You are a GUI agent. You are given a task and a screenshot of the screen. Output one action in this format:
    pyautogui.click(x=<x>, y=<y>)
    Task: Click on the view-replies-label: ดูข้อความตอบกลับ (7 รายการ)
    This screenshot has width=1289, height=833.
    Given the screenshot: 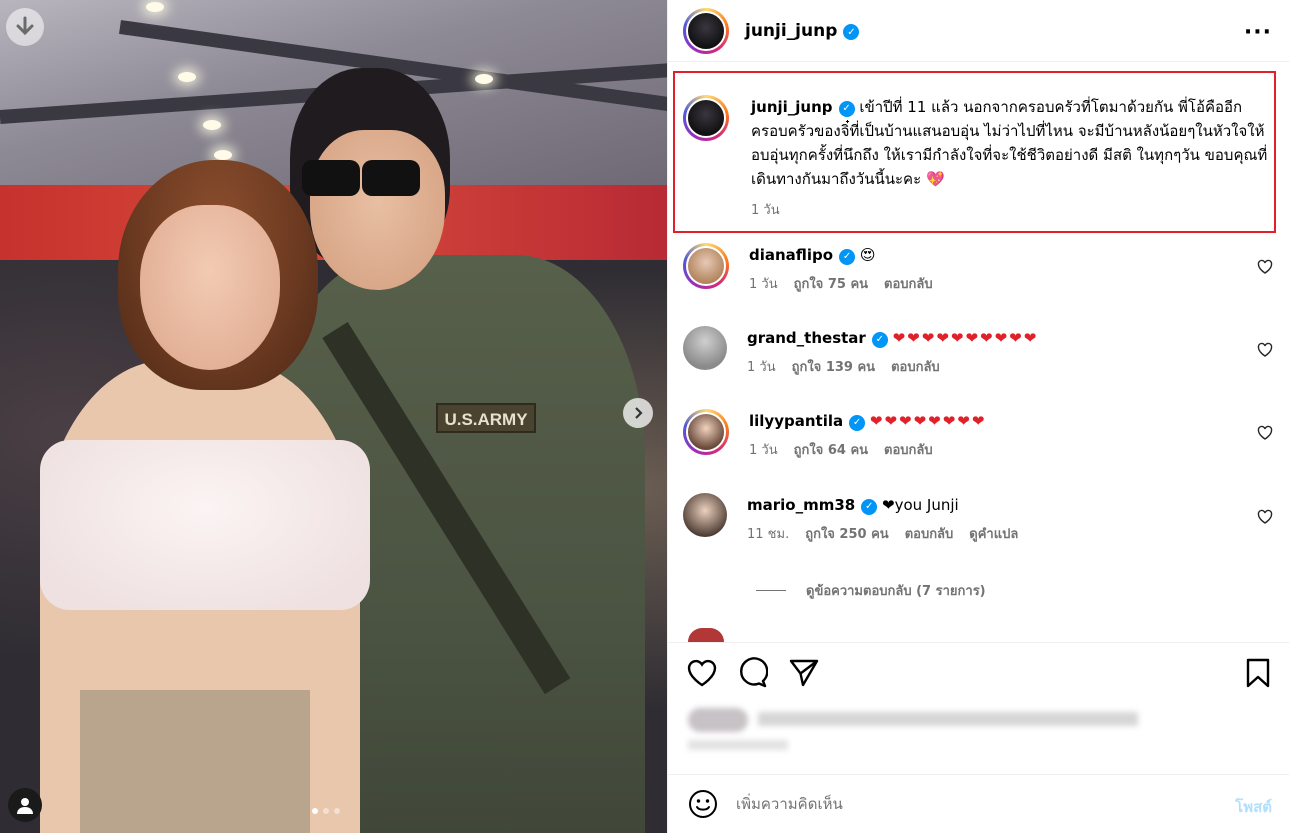 What is the action you would take?
    pyautogui.click(x=896, y=591)
    